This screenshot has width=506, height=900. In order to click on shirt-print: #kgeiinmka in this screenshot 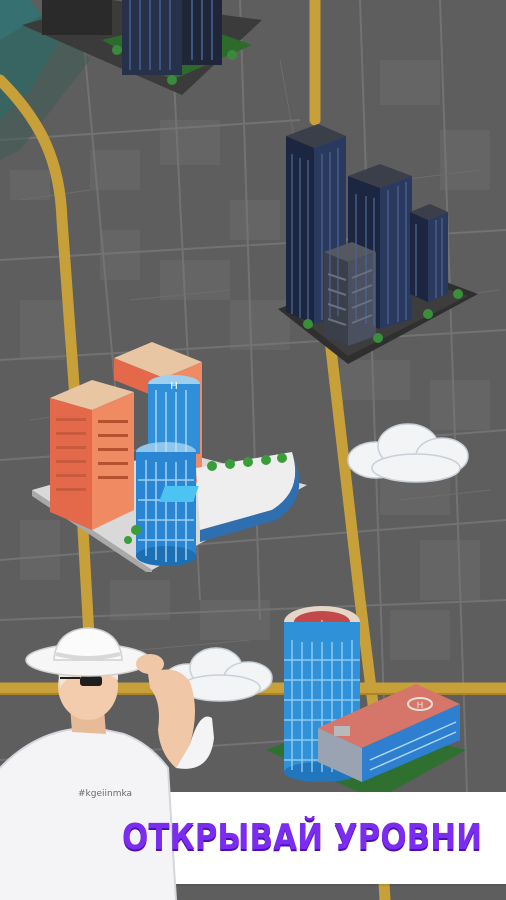, I will do `click(105, 794)`.